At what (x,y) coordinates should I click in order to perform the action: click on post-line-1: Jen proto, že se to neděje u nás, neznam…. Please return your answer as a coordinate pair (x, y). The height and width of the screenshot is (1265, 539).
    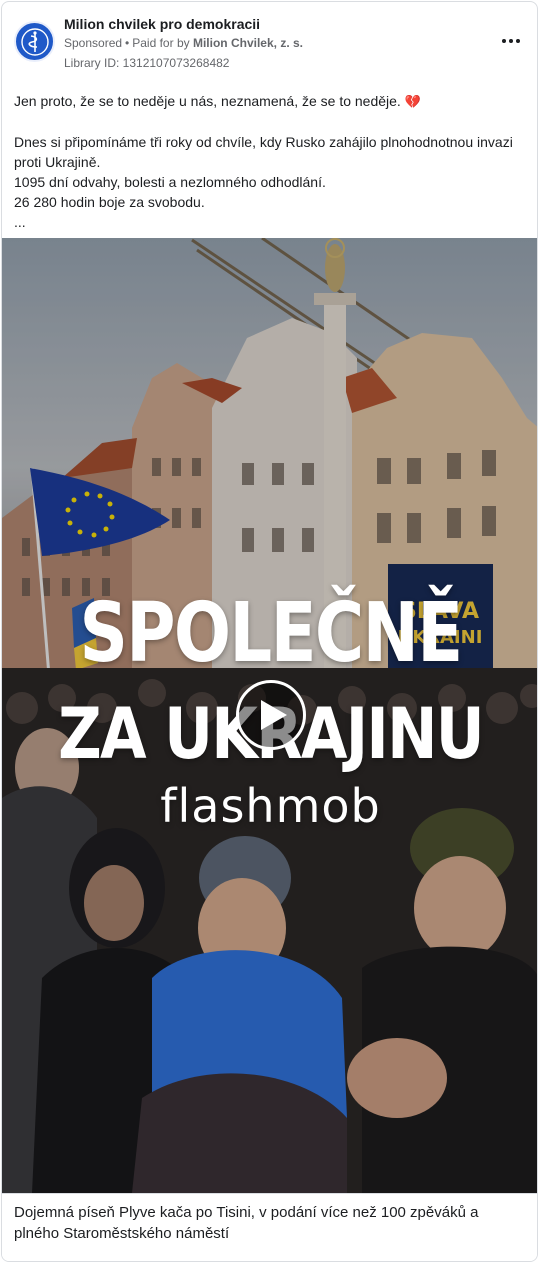
    Looking at the image, I should click on (217, 101).